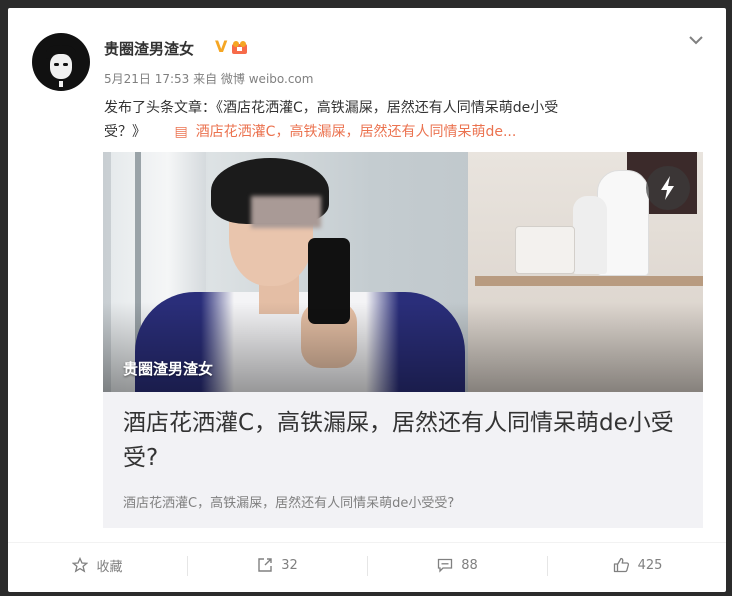 This screenshot has width=732, height=596. What do you see at coordinates (289, 503) in the screenshot?
I see `article-description: 酒店花洒灌C，高铁漏屎，居然还有人同情呆萌de小受受?` at bounding box center [289, 503].